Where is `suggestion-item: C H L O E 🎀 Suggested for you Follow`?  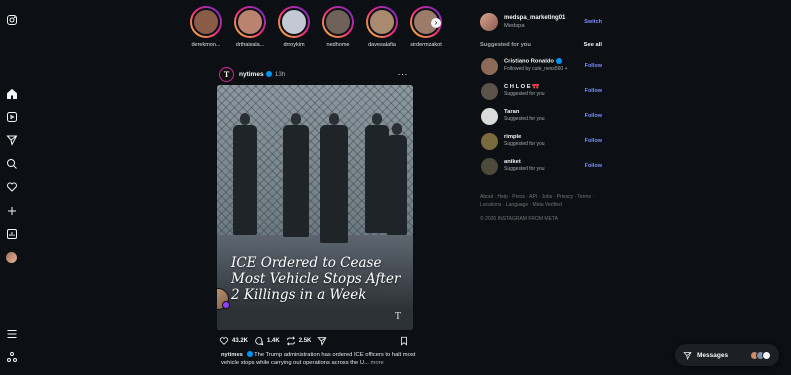 suggestion-item: C H L O E 🎀 Suggested for you Follow is located at coordinates (541, 91).